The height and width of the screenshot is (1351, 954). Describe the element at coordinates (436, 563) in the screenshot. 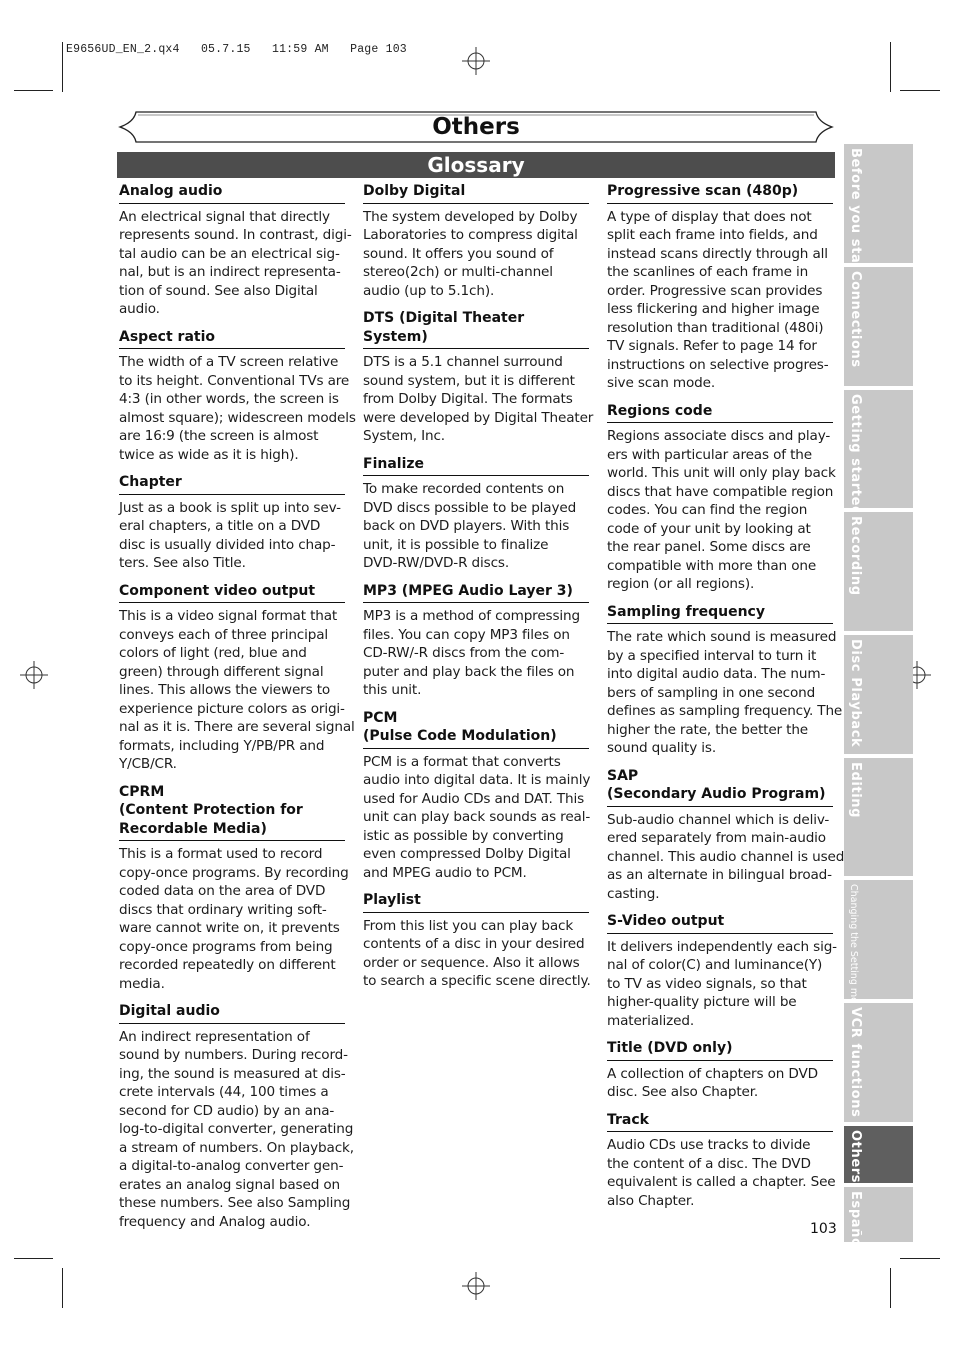

I see `definition-line: DVD-RW/DVD-R discs.` at that location.